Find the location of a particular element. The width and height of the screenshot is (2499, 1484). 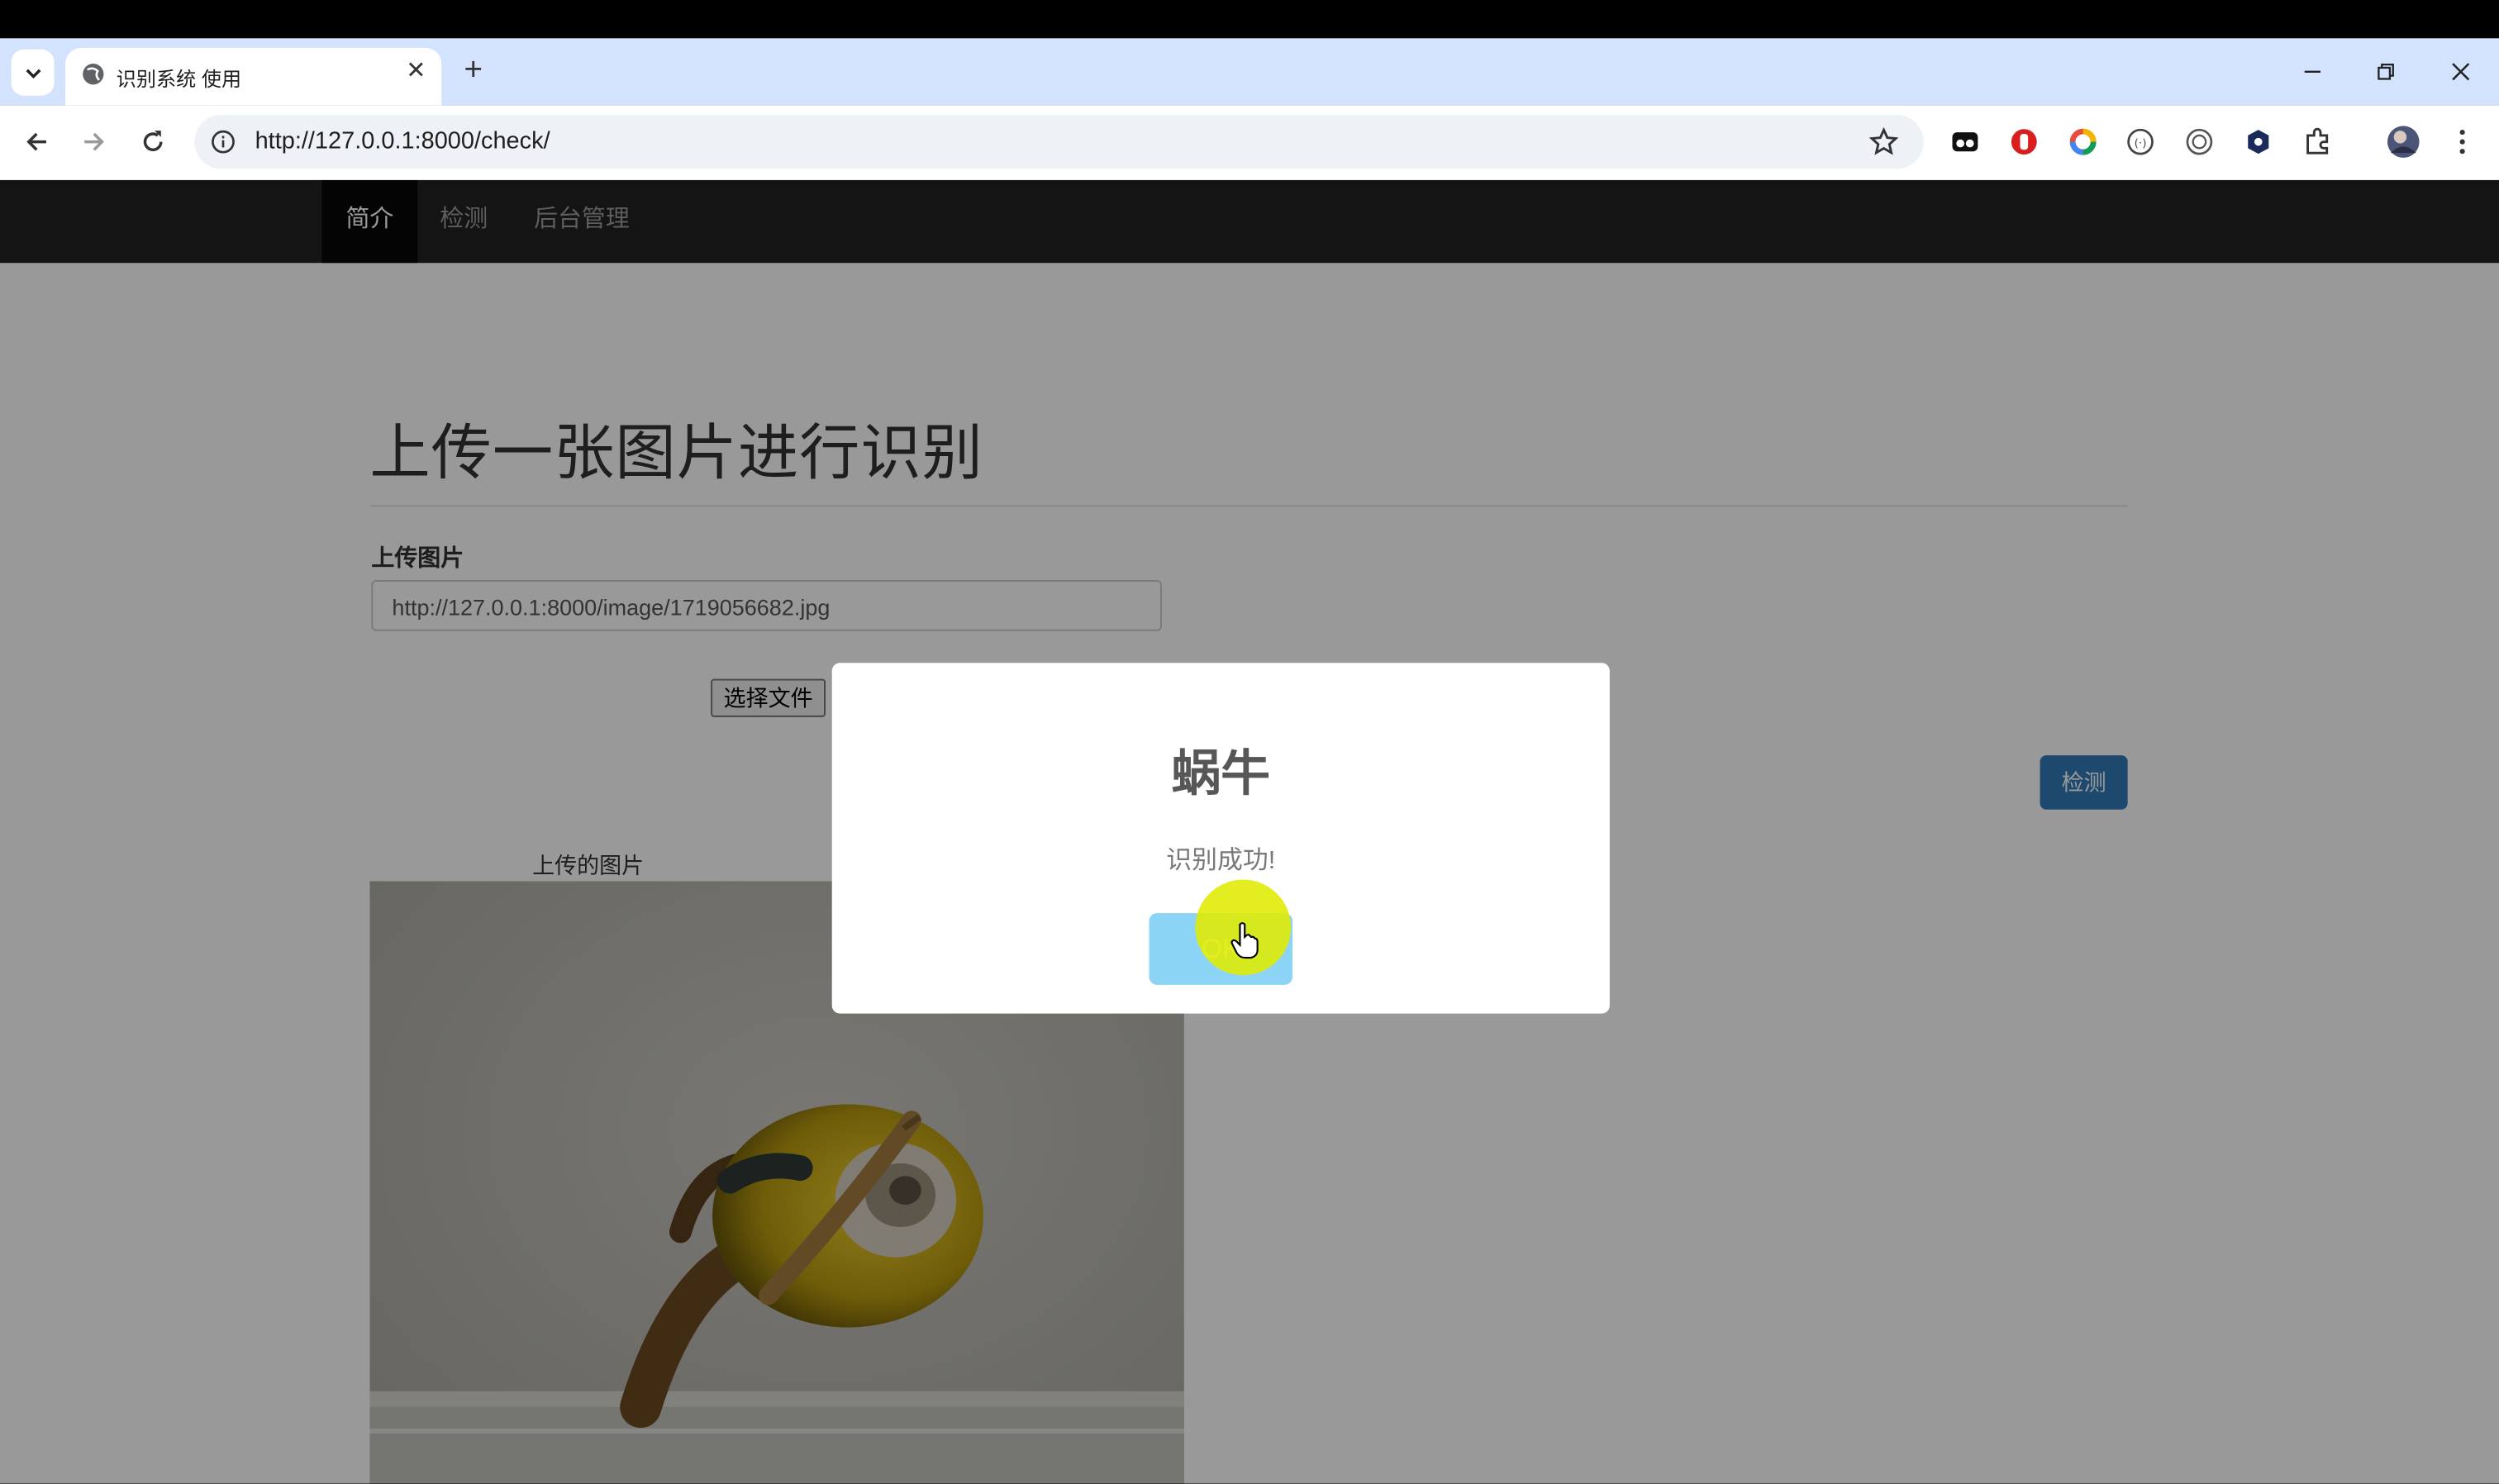

profile-avatar is located at coordinates (2403, 141).